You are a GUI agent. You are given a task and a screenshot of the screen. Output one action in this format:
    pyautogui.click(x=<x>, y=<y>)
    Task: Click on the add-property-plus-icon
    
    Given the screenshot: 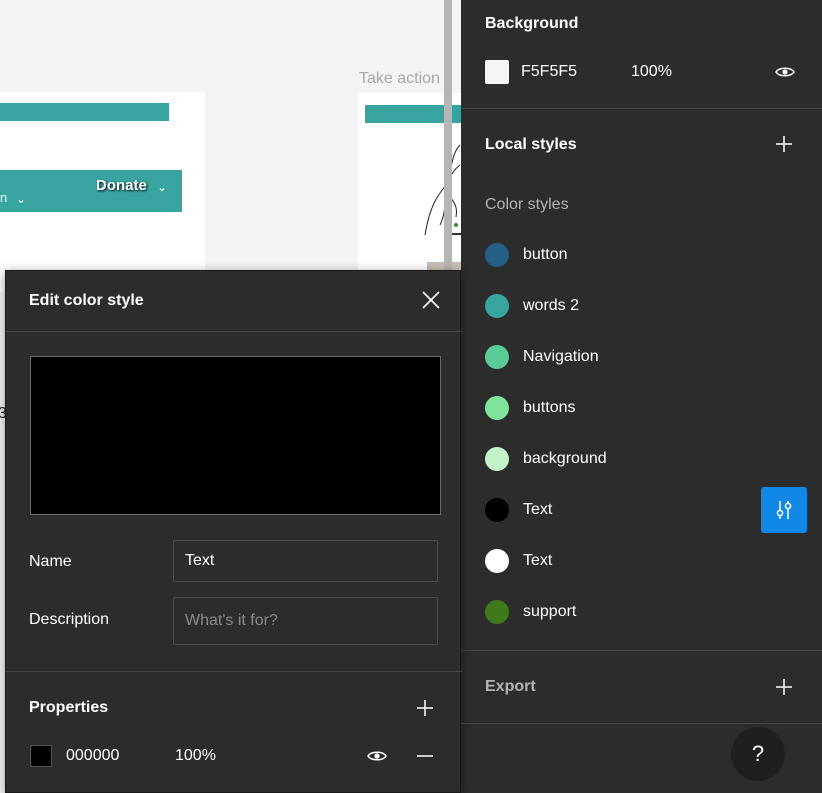 What is the action you would take?
    pyautogui.click(x=425, y=708)
    